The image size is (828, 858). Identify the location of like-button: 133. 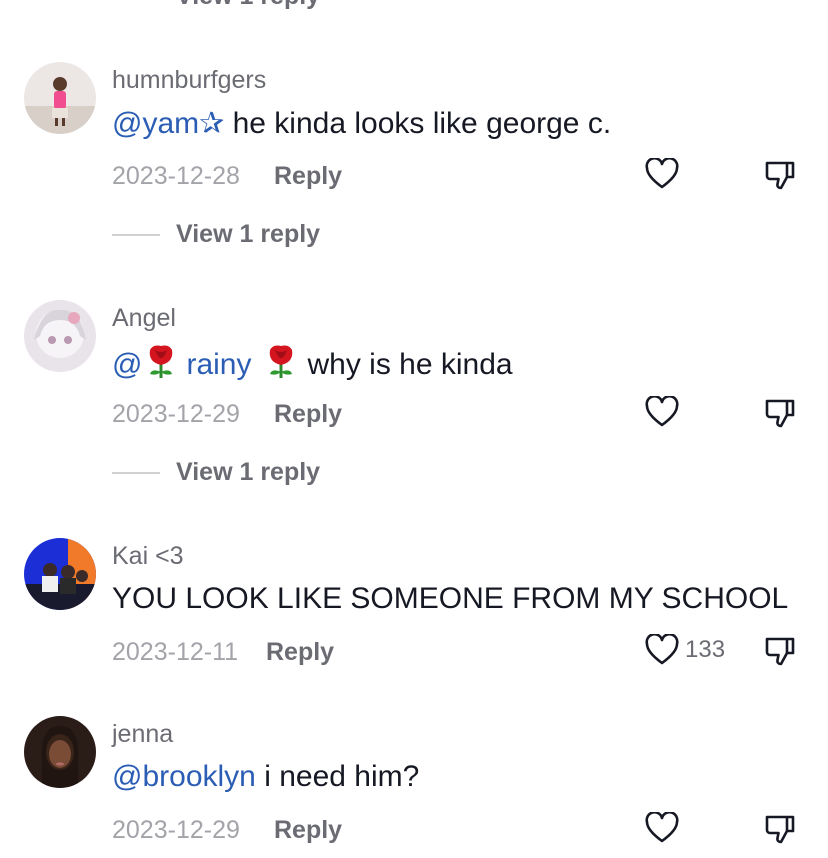
(685, 650).